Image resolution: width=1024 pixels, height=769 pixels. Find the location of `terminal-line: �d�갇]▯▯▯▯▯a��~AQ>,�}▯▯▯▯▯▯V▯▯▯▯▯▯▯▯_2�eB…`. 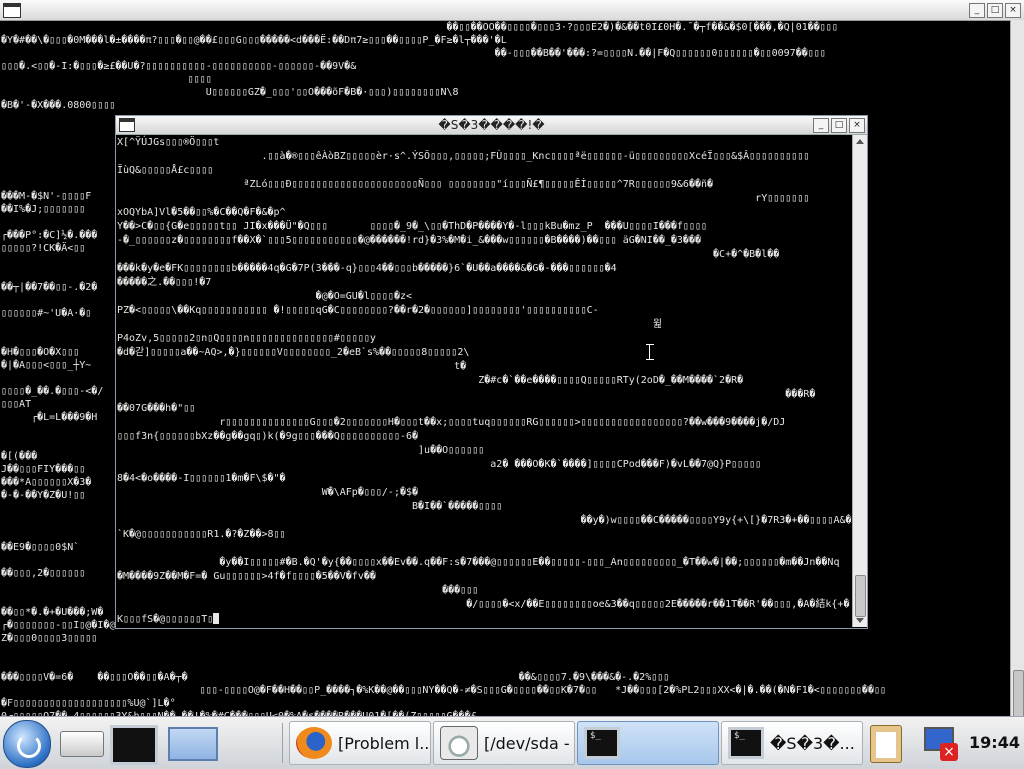

terminal-line: �d�갇]▯▯▯▯▯a��~AQ>,�}▯▯▯▯▯▯V▯▯▯▯▯▯▯▯_2�eB… is located at coordinates (293, 352).